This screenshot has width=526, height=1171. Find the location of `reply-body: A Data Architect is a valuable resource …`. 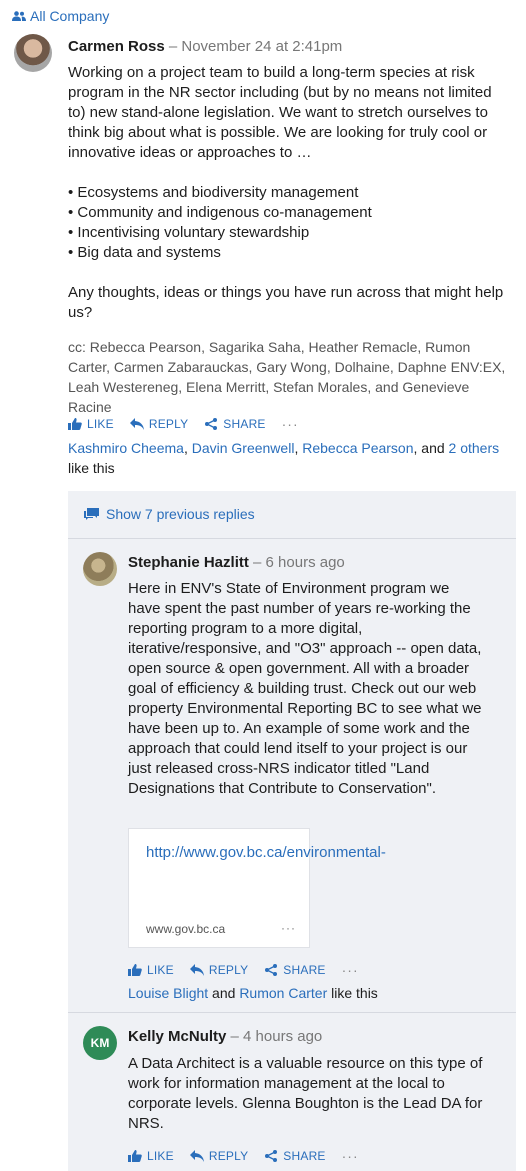

reply-body: A Data Architect is a valuable resource … is located at coordinates (305, 1093).